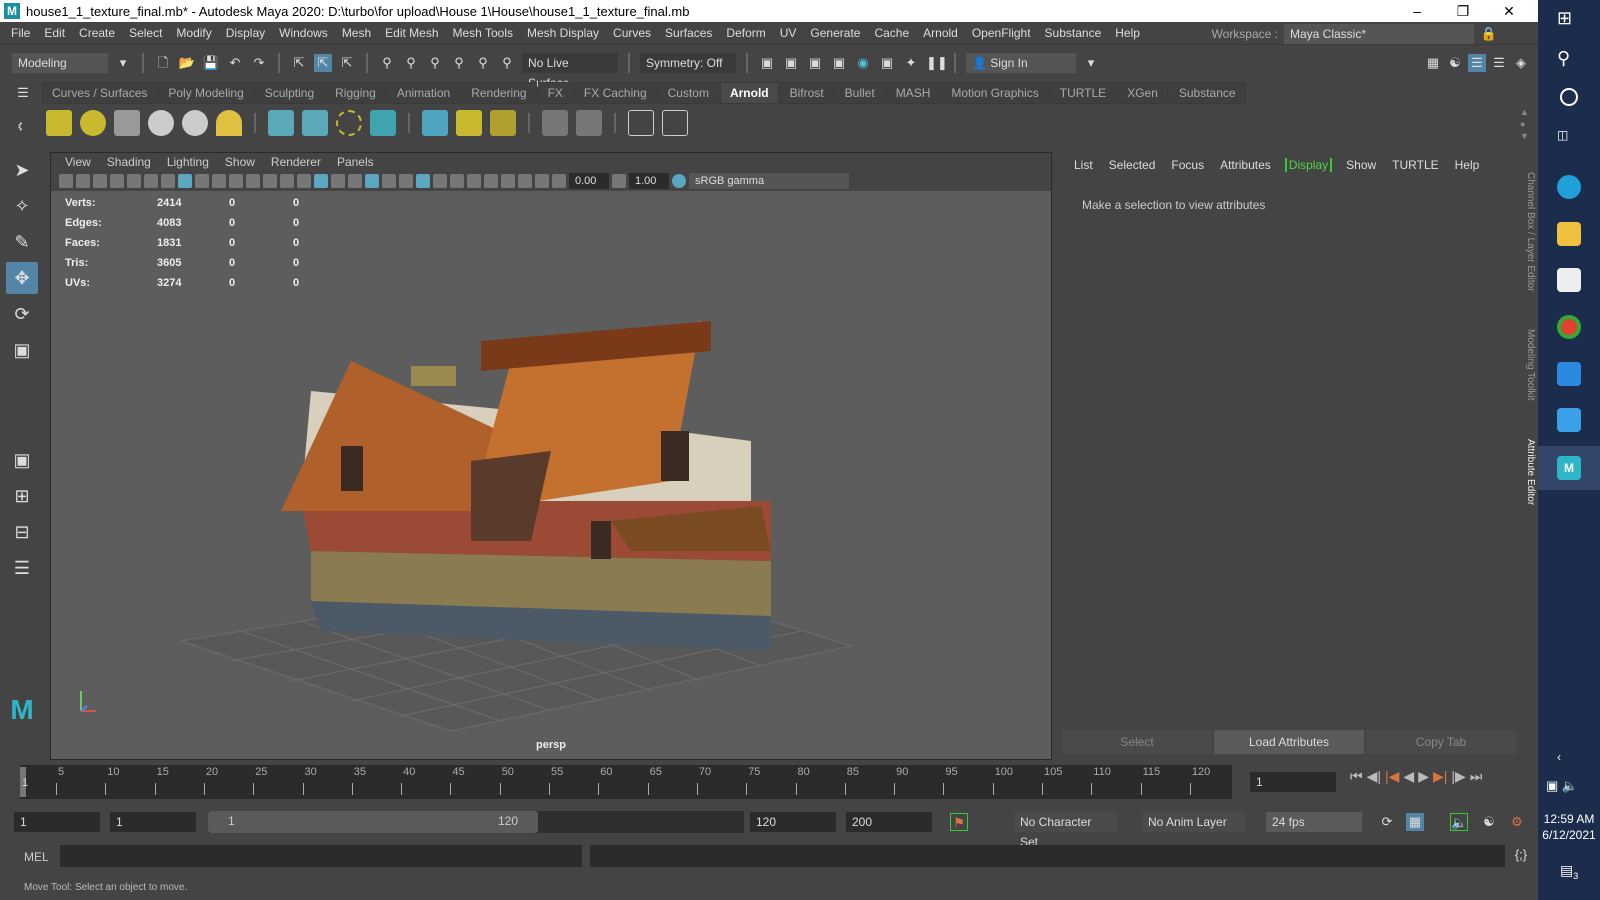  Describe the element at coordinates (911, 63) in the screenshot. I see `light-editor-icon: ✦` at that location.